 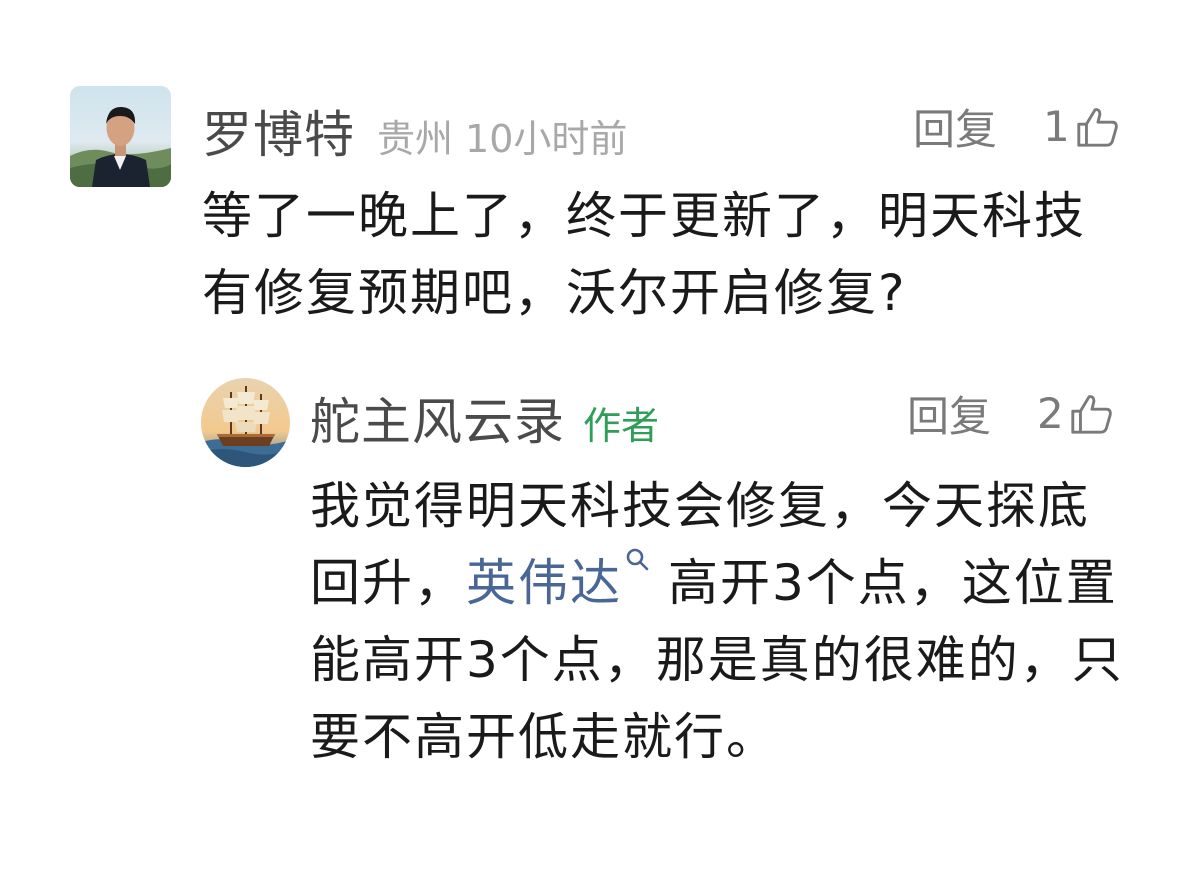 What do you see at coordinates (546, 139) in the screenshot?
I see `comment-timestamp: 10小时前` at bounding box center [546, 139].